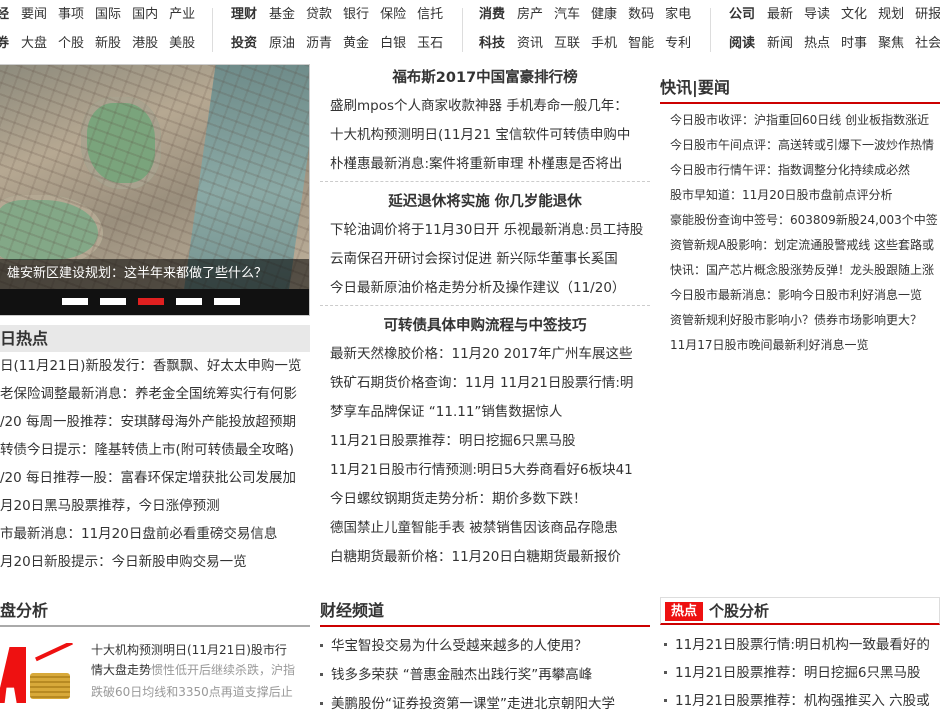  I want to click on stock-news-item: 11月21日股票行情:明日机构一致最看好的, so click(802, 645).